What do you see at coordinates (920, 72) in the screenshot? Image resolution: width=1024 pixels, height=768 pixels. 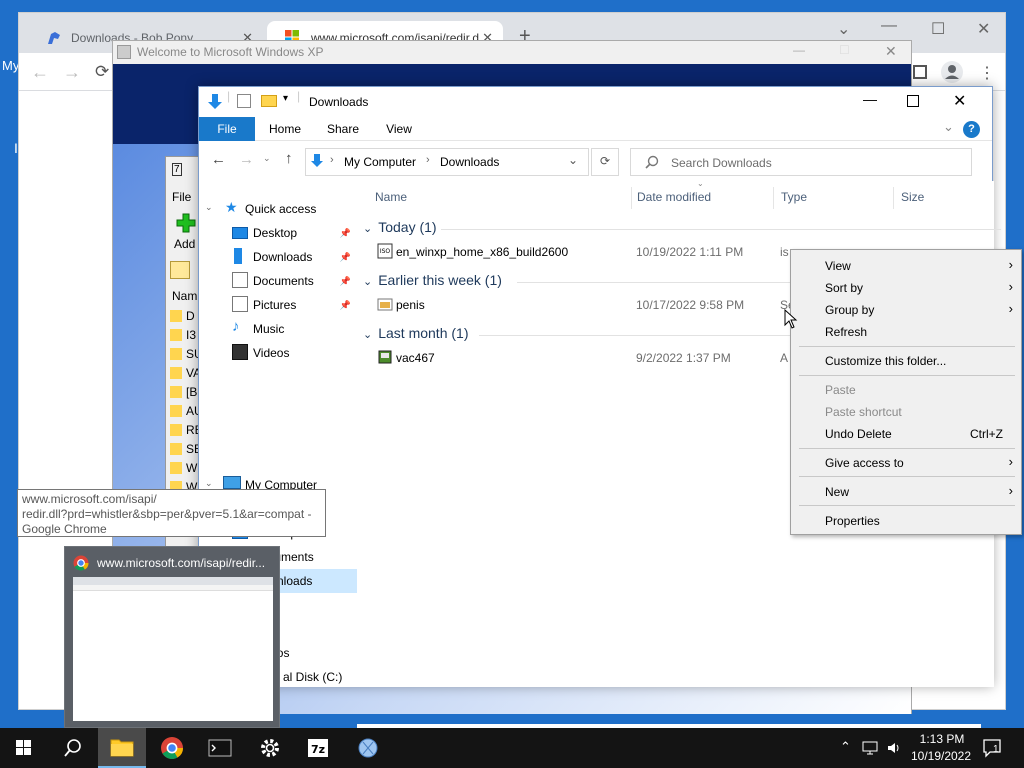 I see `side-panel-icon` at bounding box center [920, 72].